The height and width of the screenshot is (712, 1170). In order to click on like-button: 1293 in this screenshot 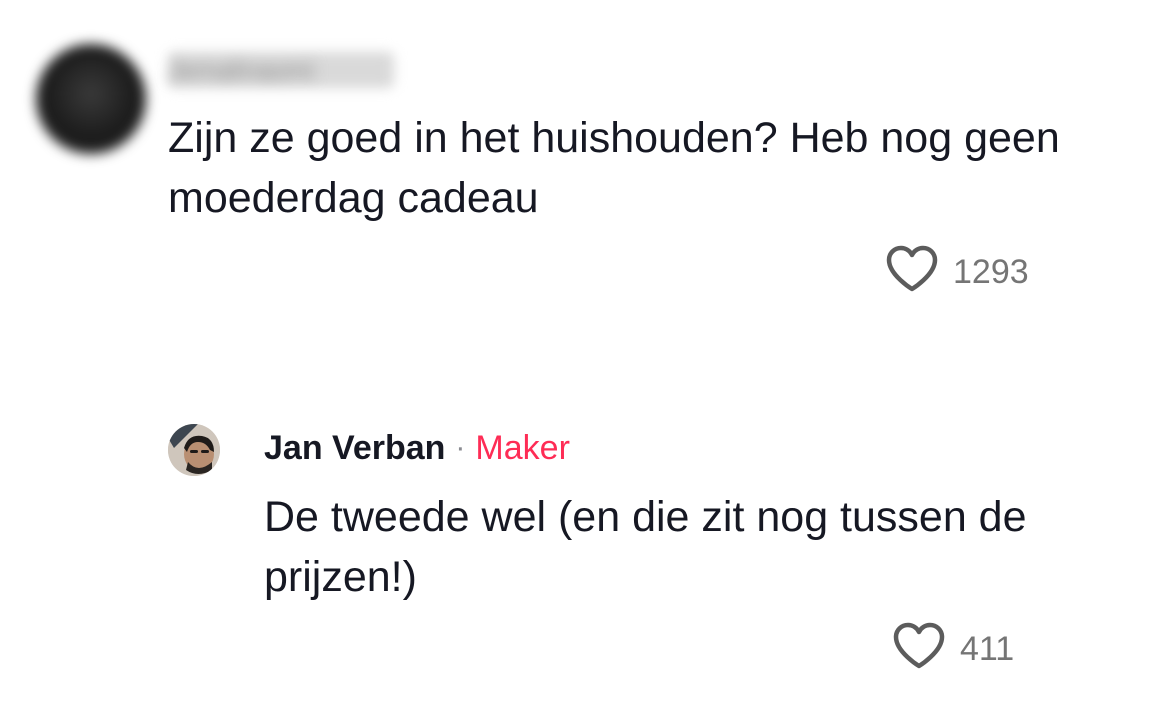, I will do `click(957, 271)`.